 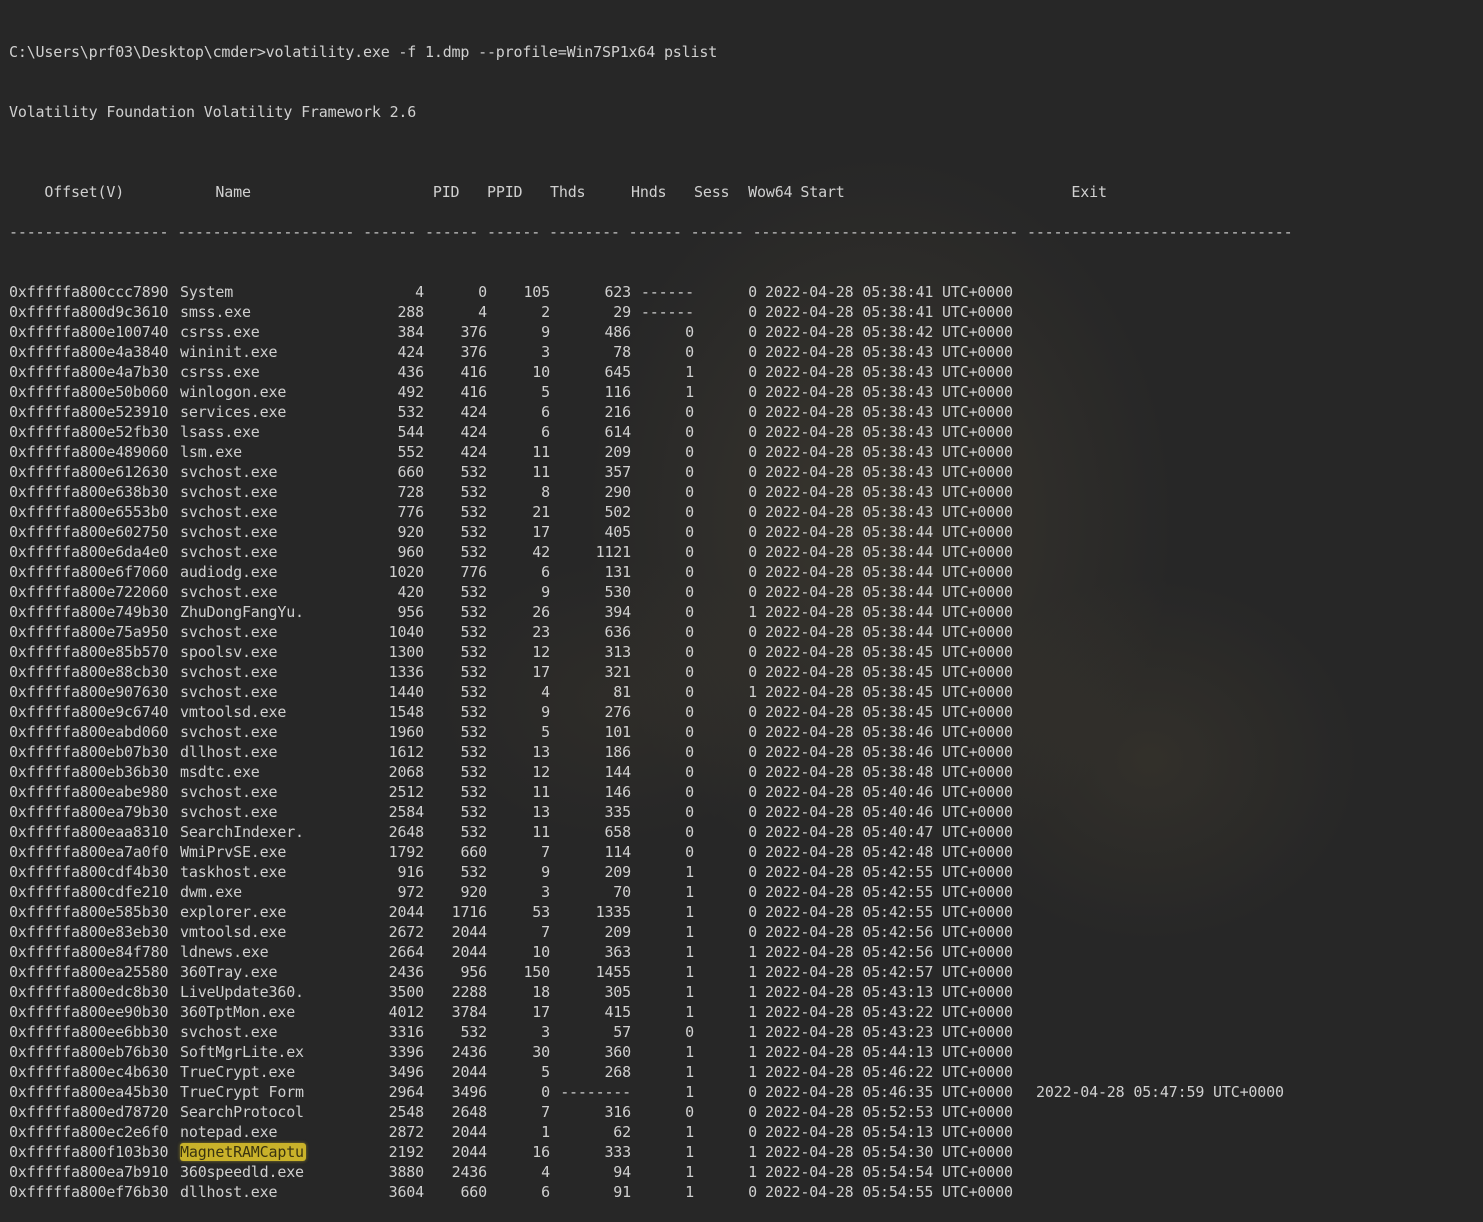 What do you see at coordinates (89, 592) in the screenshot?
I see `cell-offset: 0xfffffa800e722060` at bounding box center [89, 592].